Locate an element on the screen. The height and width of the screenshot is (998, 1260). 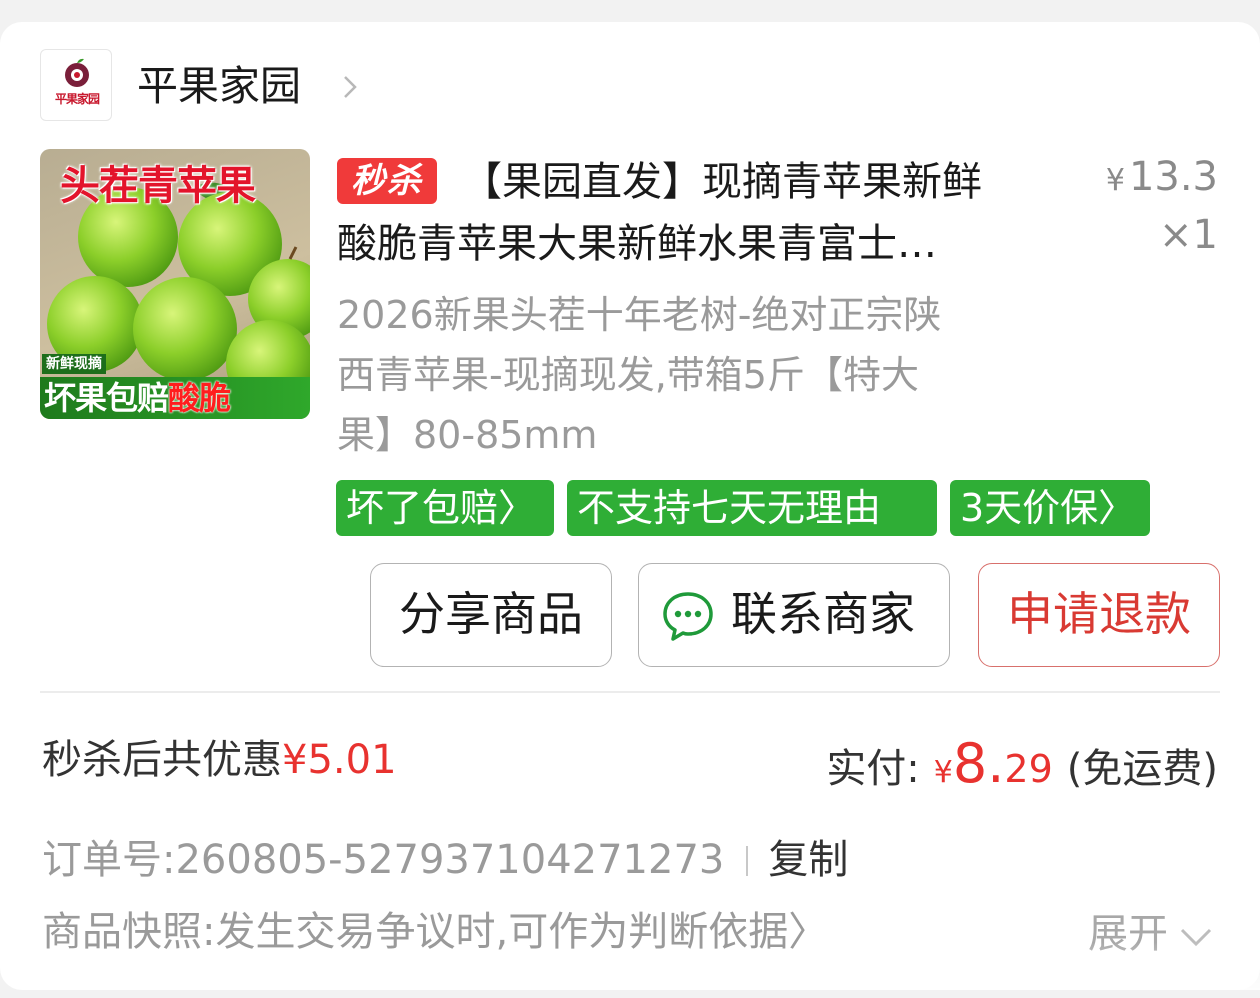
pay-label: 实付: is located at coordinates (873, 769).